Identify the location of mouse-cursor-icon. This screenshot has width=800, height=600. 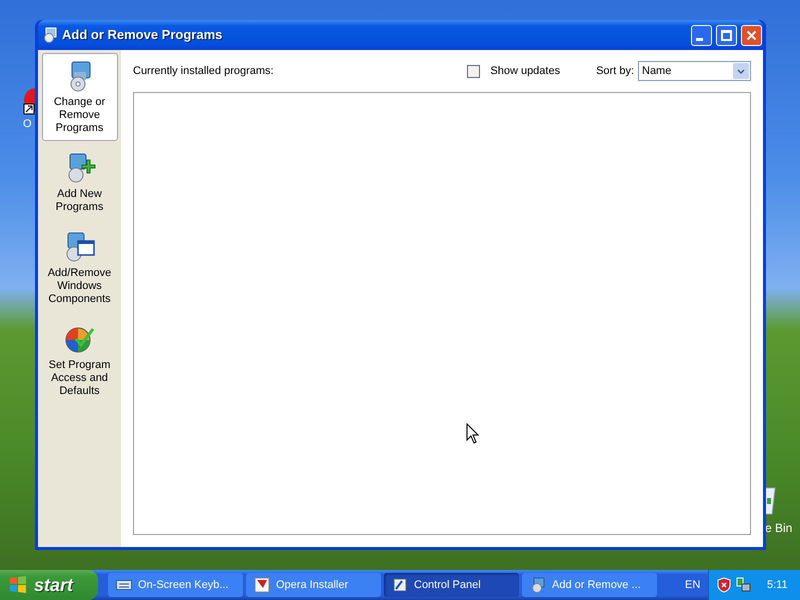
(472, 433).